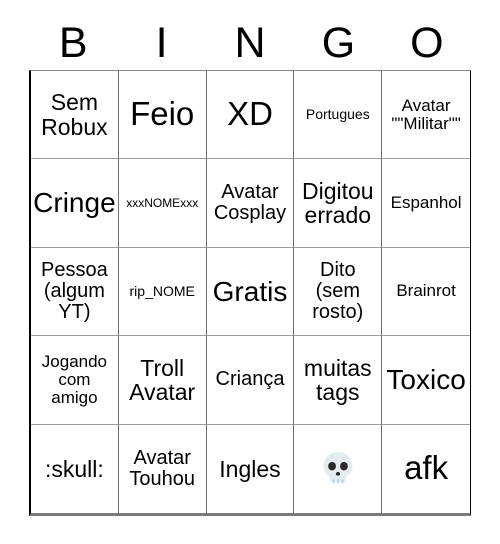 This screenshot has height=544, width=500. I want to click on bingo-cell-r3c2: rip_NOME, so click(162, 292).